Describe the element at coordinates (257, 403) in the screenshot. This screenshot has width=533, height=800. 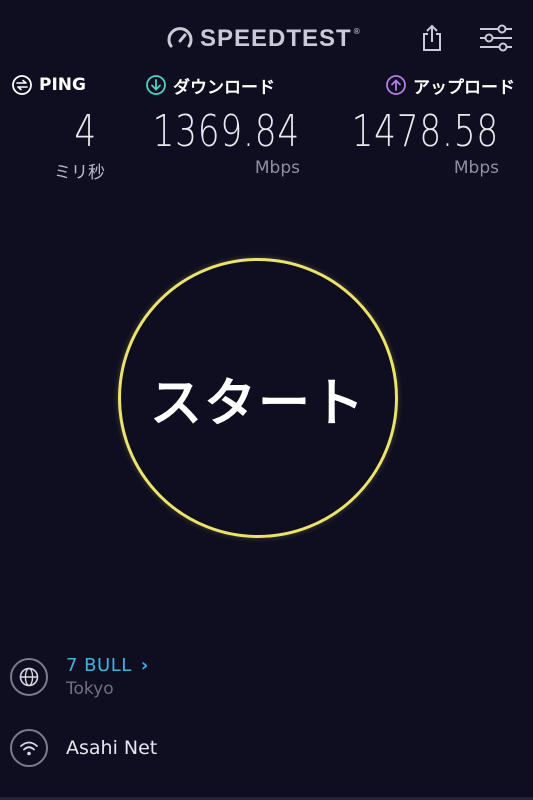
I see `start-button-label: スタート` at that location.